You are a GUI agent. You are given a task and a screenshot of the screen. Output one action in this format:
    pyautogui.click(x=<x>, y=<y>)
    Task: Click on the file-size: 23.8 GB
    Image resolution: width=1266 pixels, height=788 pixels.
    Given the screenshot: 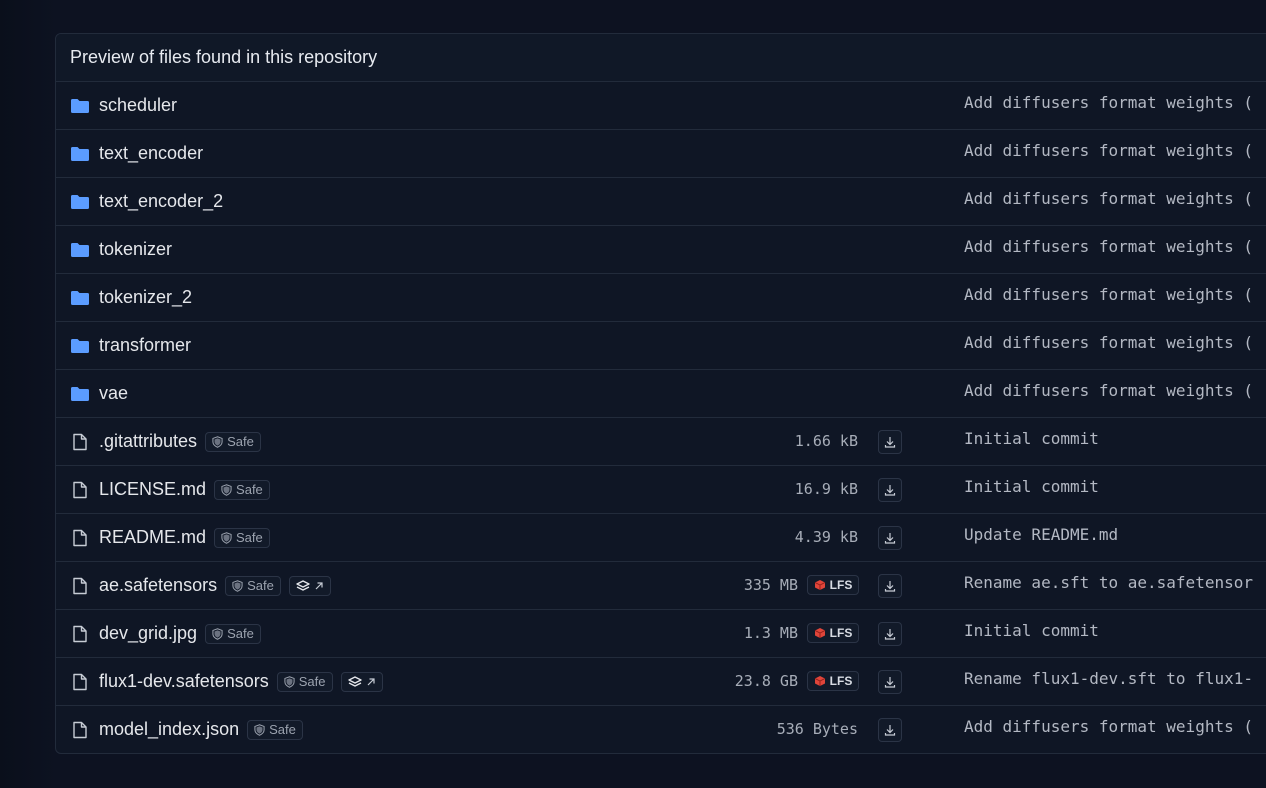 What is the action you would take?
    pyautogui.click(x=766, y=681)
    